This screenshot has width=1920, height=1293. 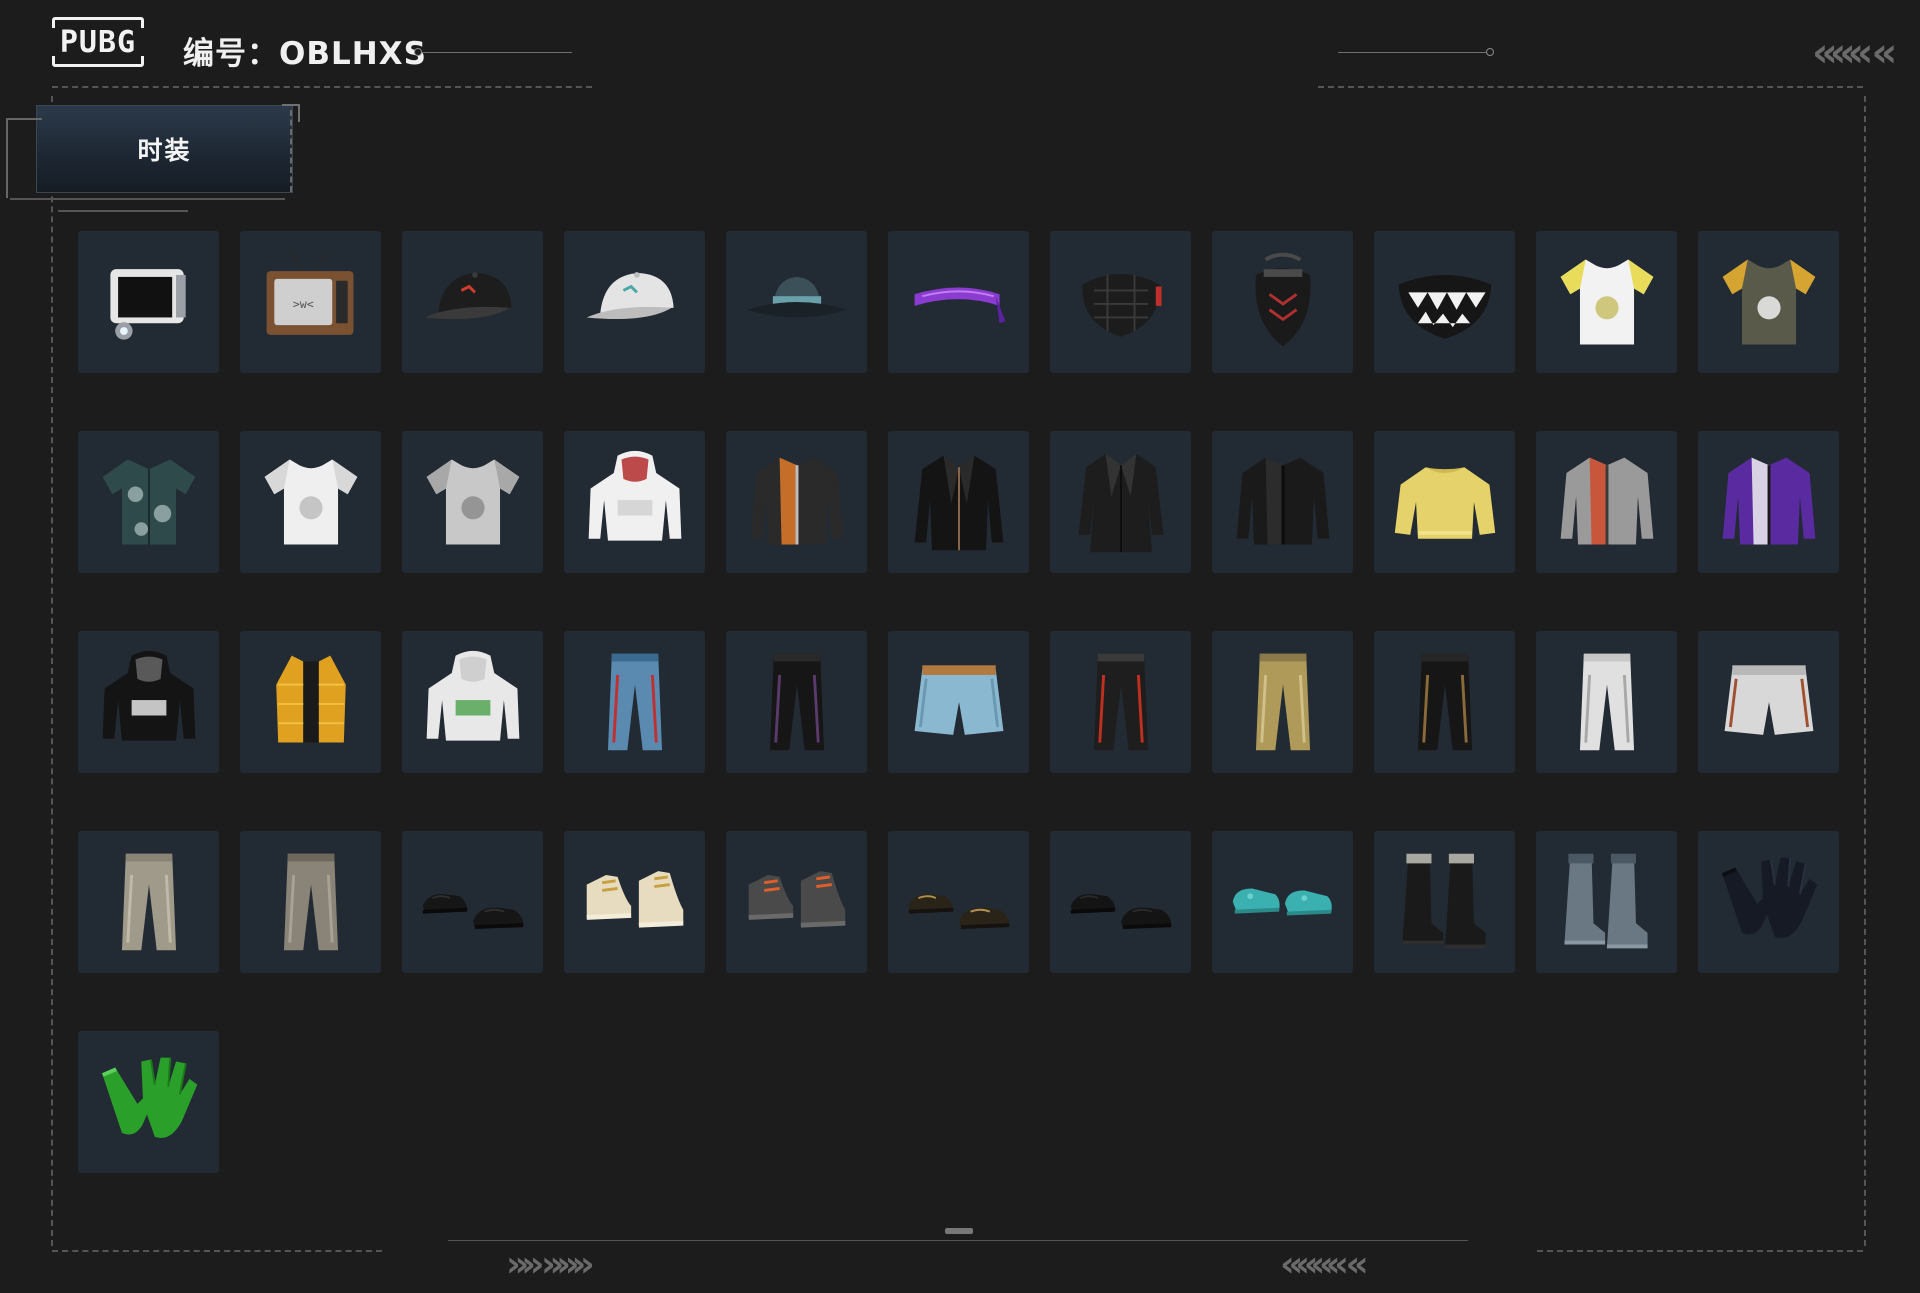 What do you see at coordinates (164, 149) in the screenshot?
I see `tab-fashion: 时装` at bounding box center [164, 149].